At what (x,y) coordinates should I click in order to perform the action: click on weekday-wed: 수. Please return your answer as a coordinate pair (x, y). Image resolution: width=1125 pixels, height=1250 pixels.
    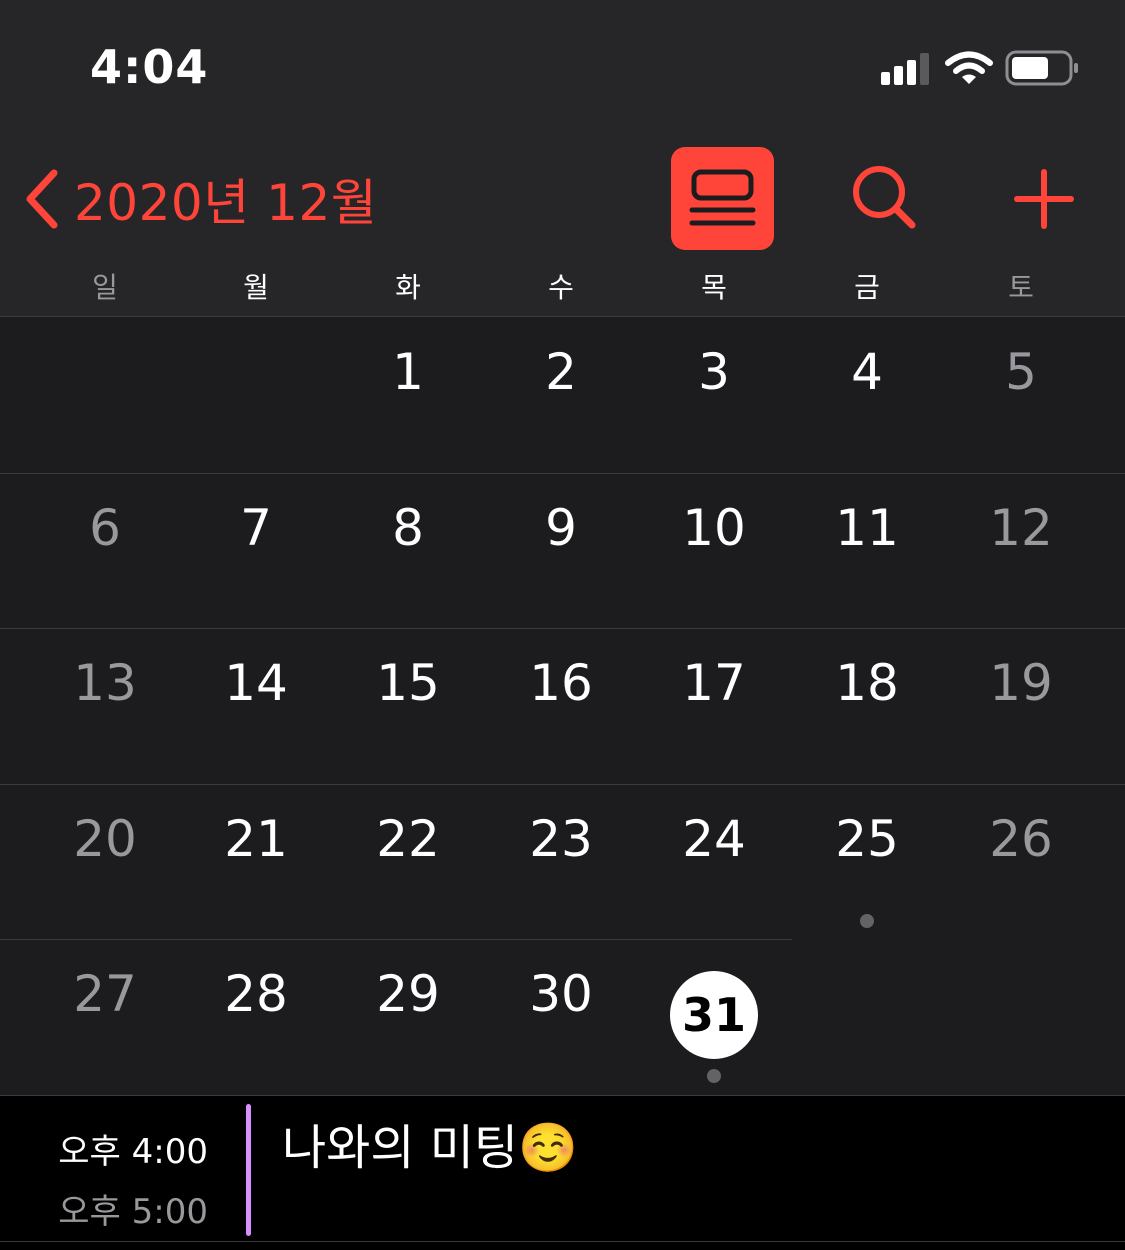
    Looking at the image, I should click on (561, 287).